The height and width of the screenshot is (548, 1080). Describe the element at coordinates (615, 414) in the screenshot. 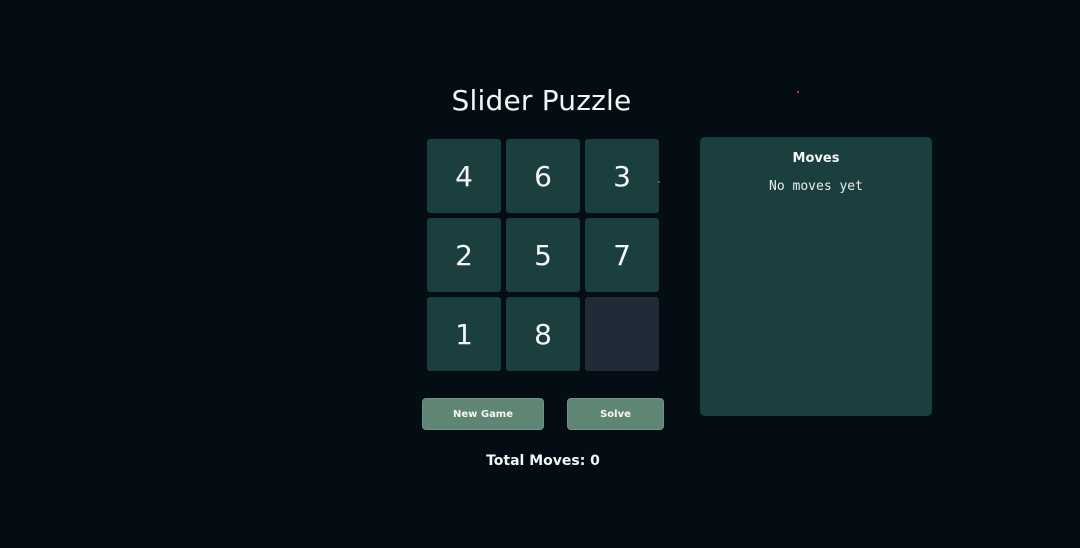

I see `solve-button: Solve` at that location.